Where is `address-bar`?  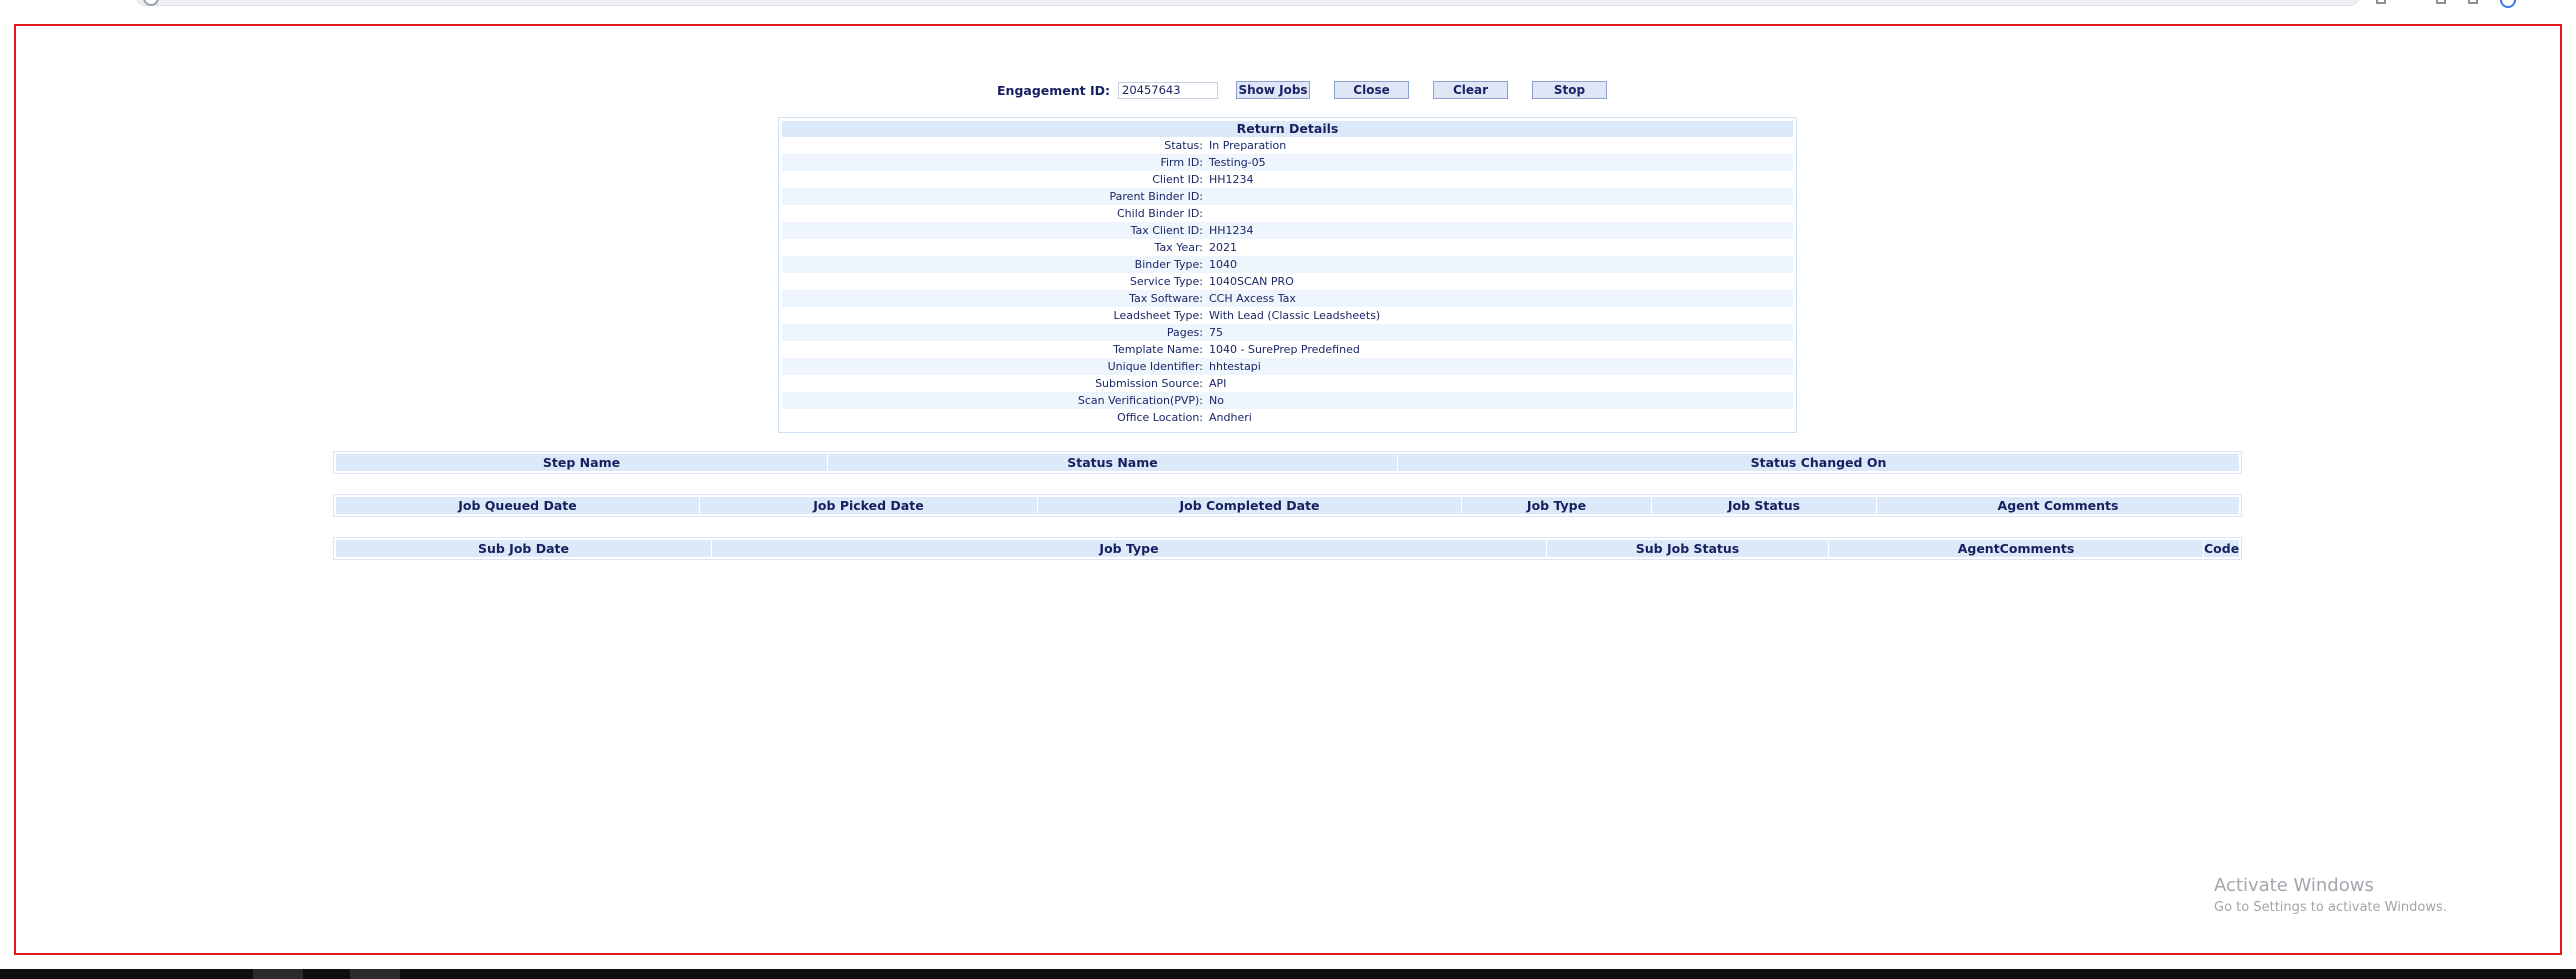
address-bar is located at coordinates (1247, 3).